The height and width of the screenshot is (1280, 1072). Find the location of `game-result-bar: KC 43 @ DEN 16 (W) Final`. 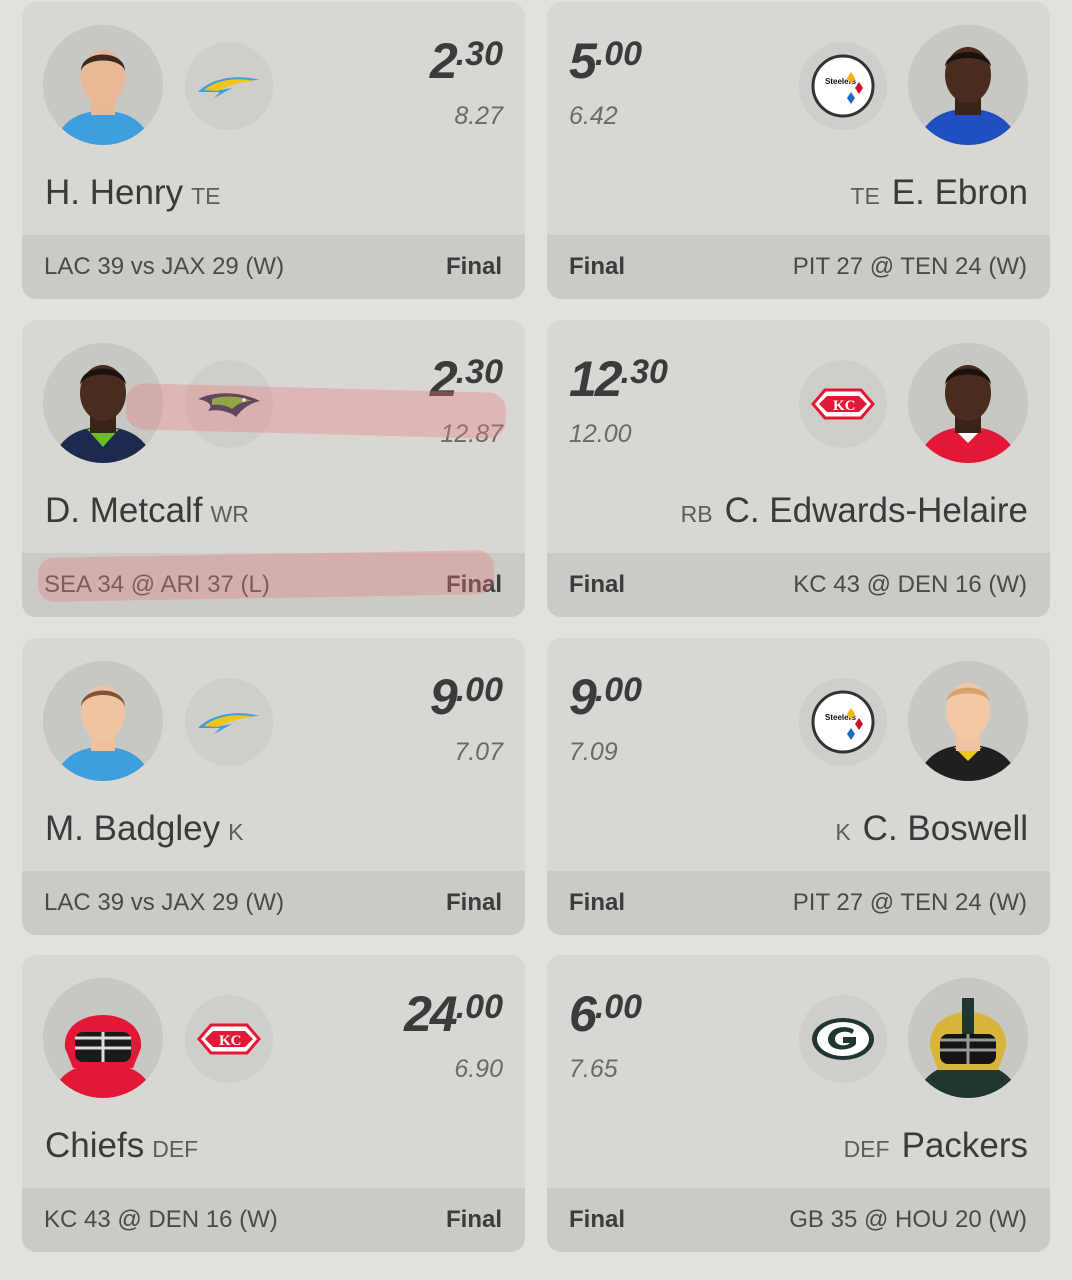

game-result-bar: KC 43 @ DEN 16 (W) Final is located at coordinates (273, 1220).